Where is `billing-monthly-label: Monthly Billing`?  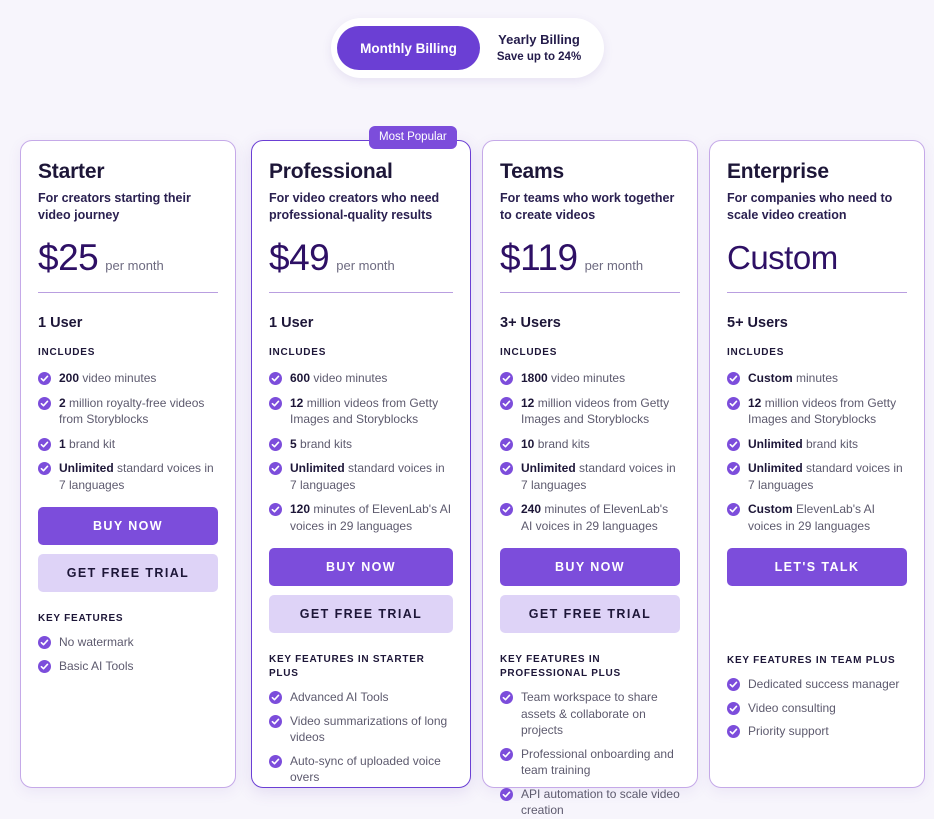
billing-monthly-label: Monthly Billing is located at coordinates (408, 48).